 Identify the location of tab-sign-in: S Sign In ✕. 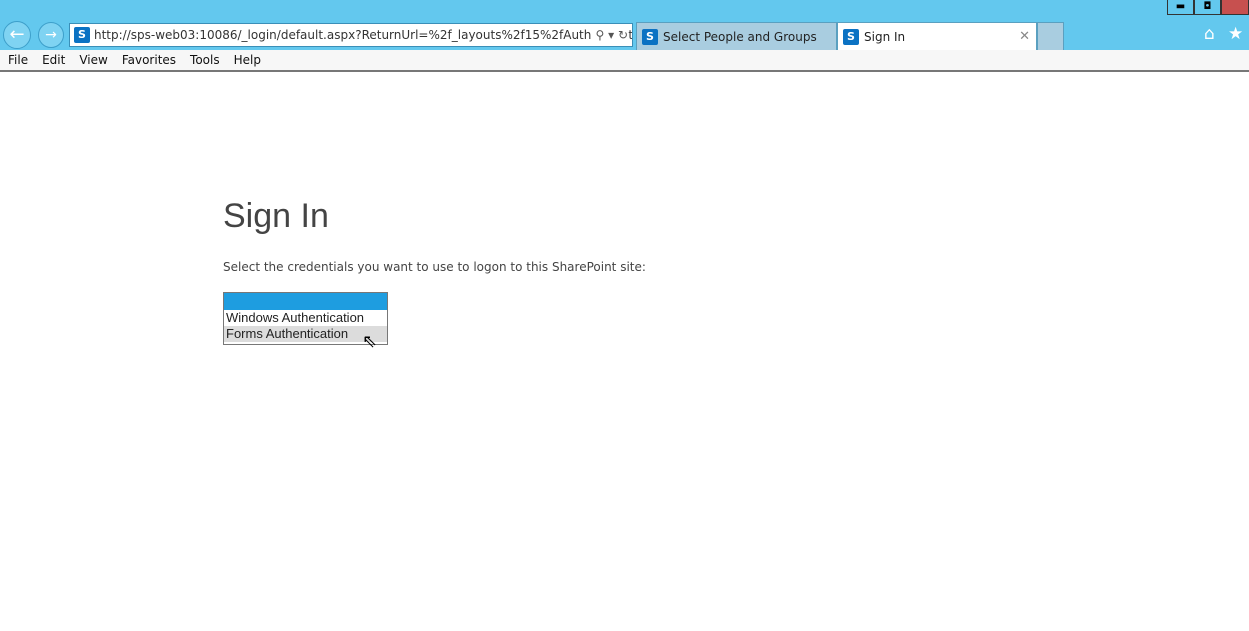
(937, 36).